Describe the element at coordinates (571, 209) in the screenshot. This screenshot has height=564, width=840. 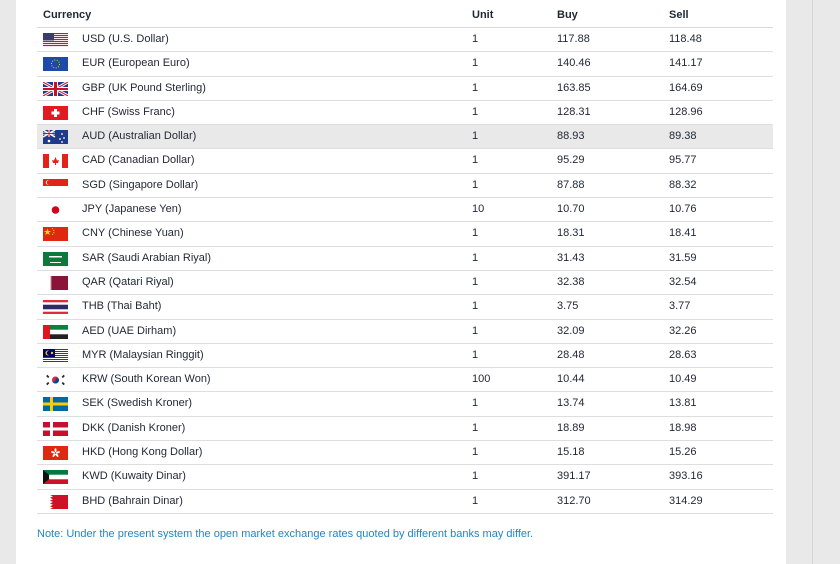
I see `buy-rate: 10.70` at that location.